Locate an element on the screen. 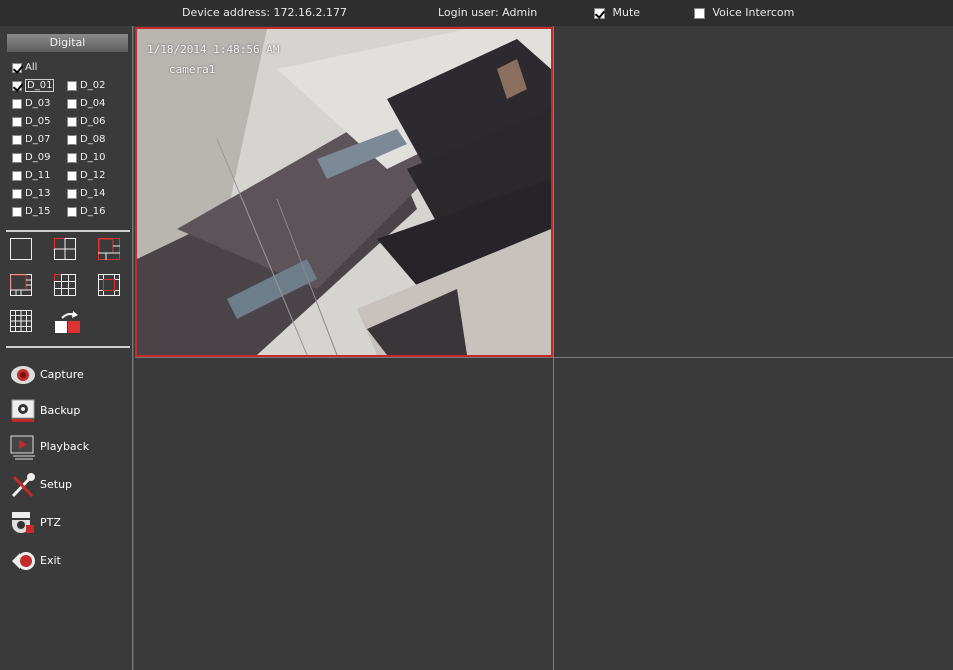  sequence-switch-icon is located at coordinates (67, 322).